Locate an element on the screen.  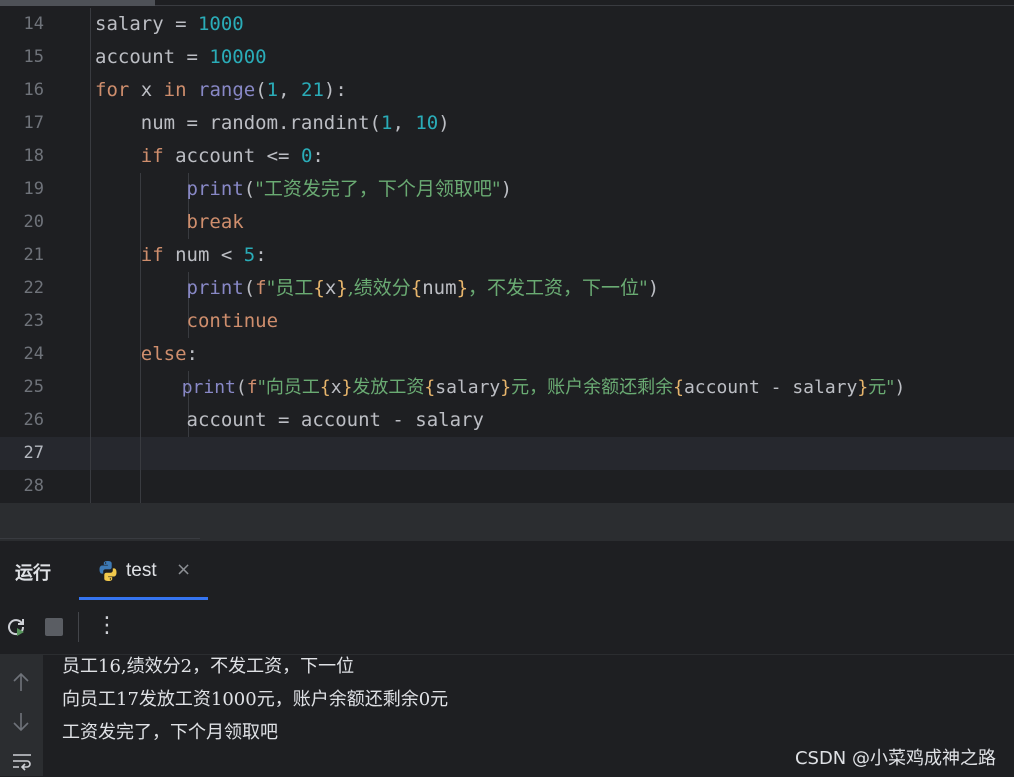
code-line: account = 10000 is located at coordinates (181, 57).